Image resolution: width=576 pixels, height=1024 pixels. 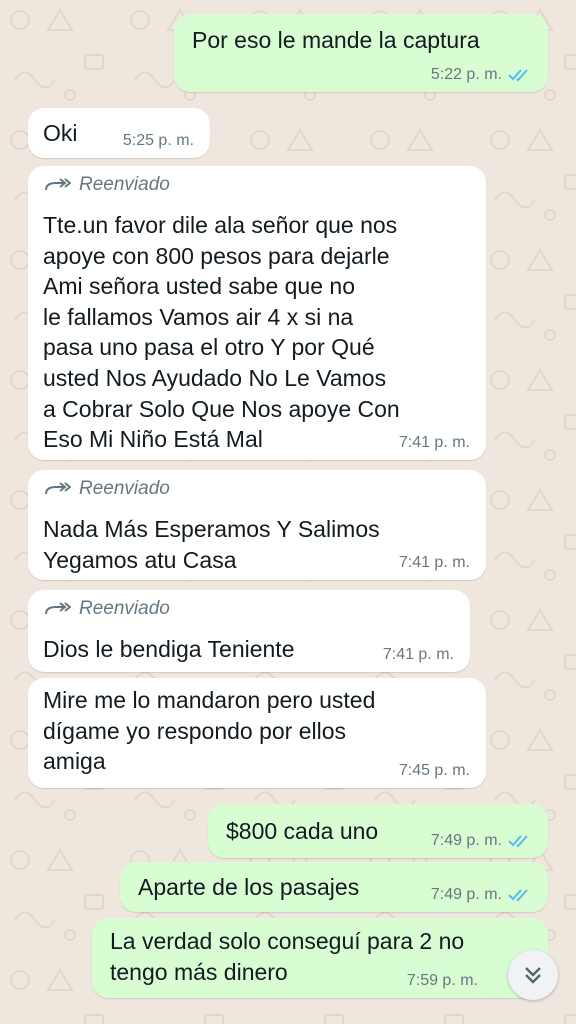 I want to click on message-time: 7:45 p. m., so click(x=434, y=770).